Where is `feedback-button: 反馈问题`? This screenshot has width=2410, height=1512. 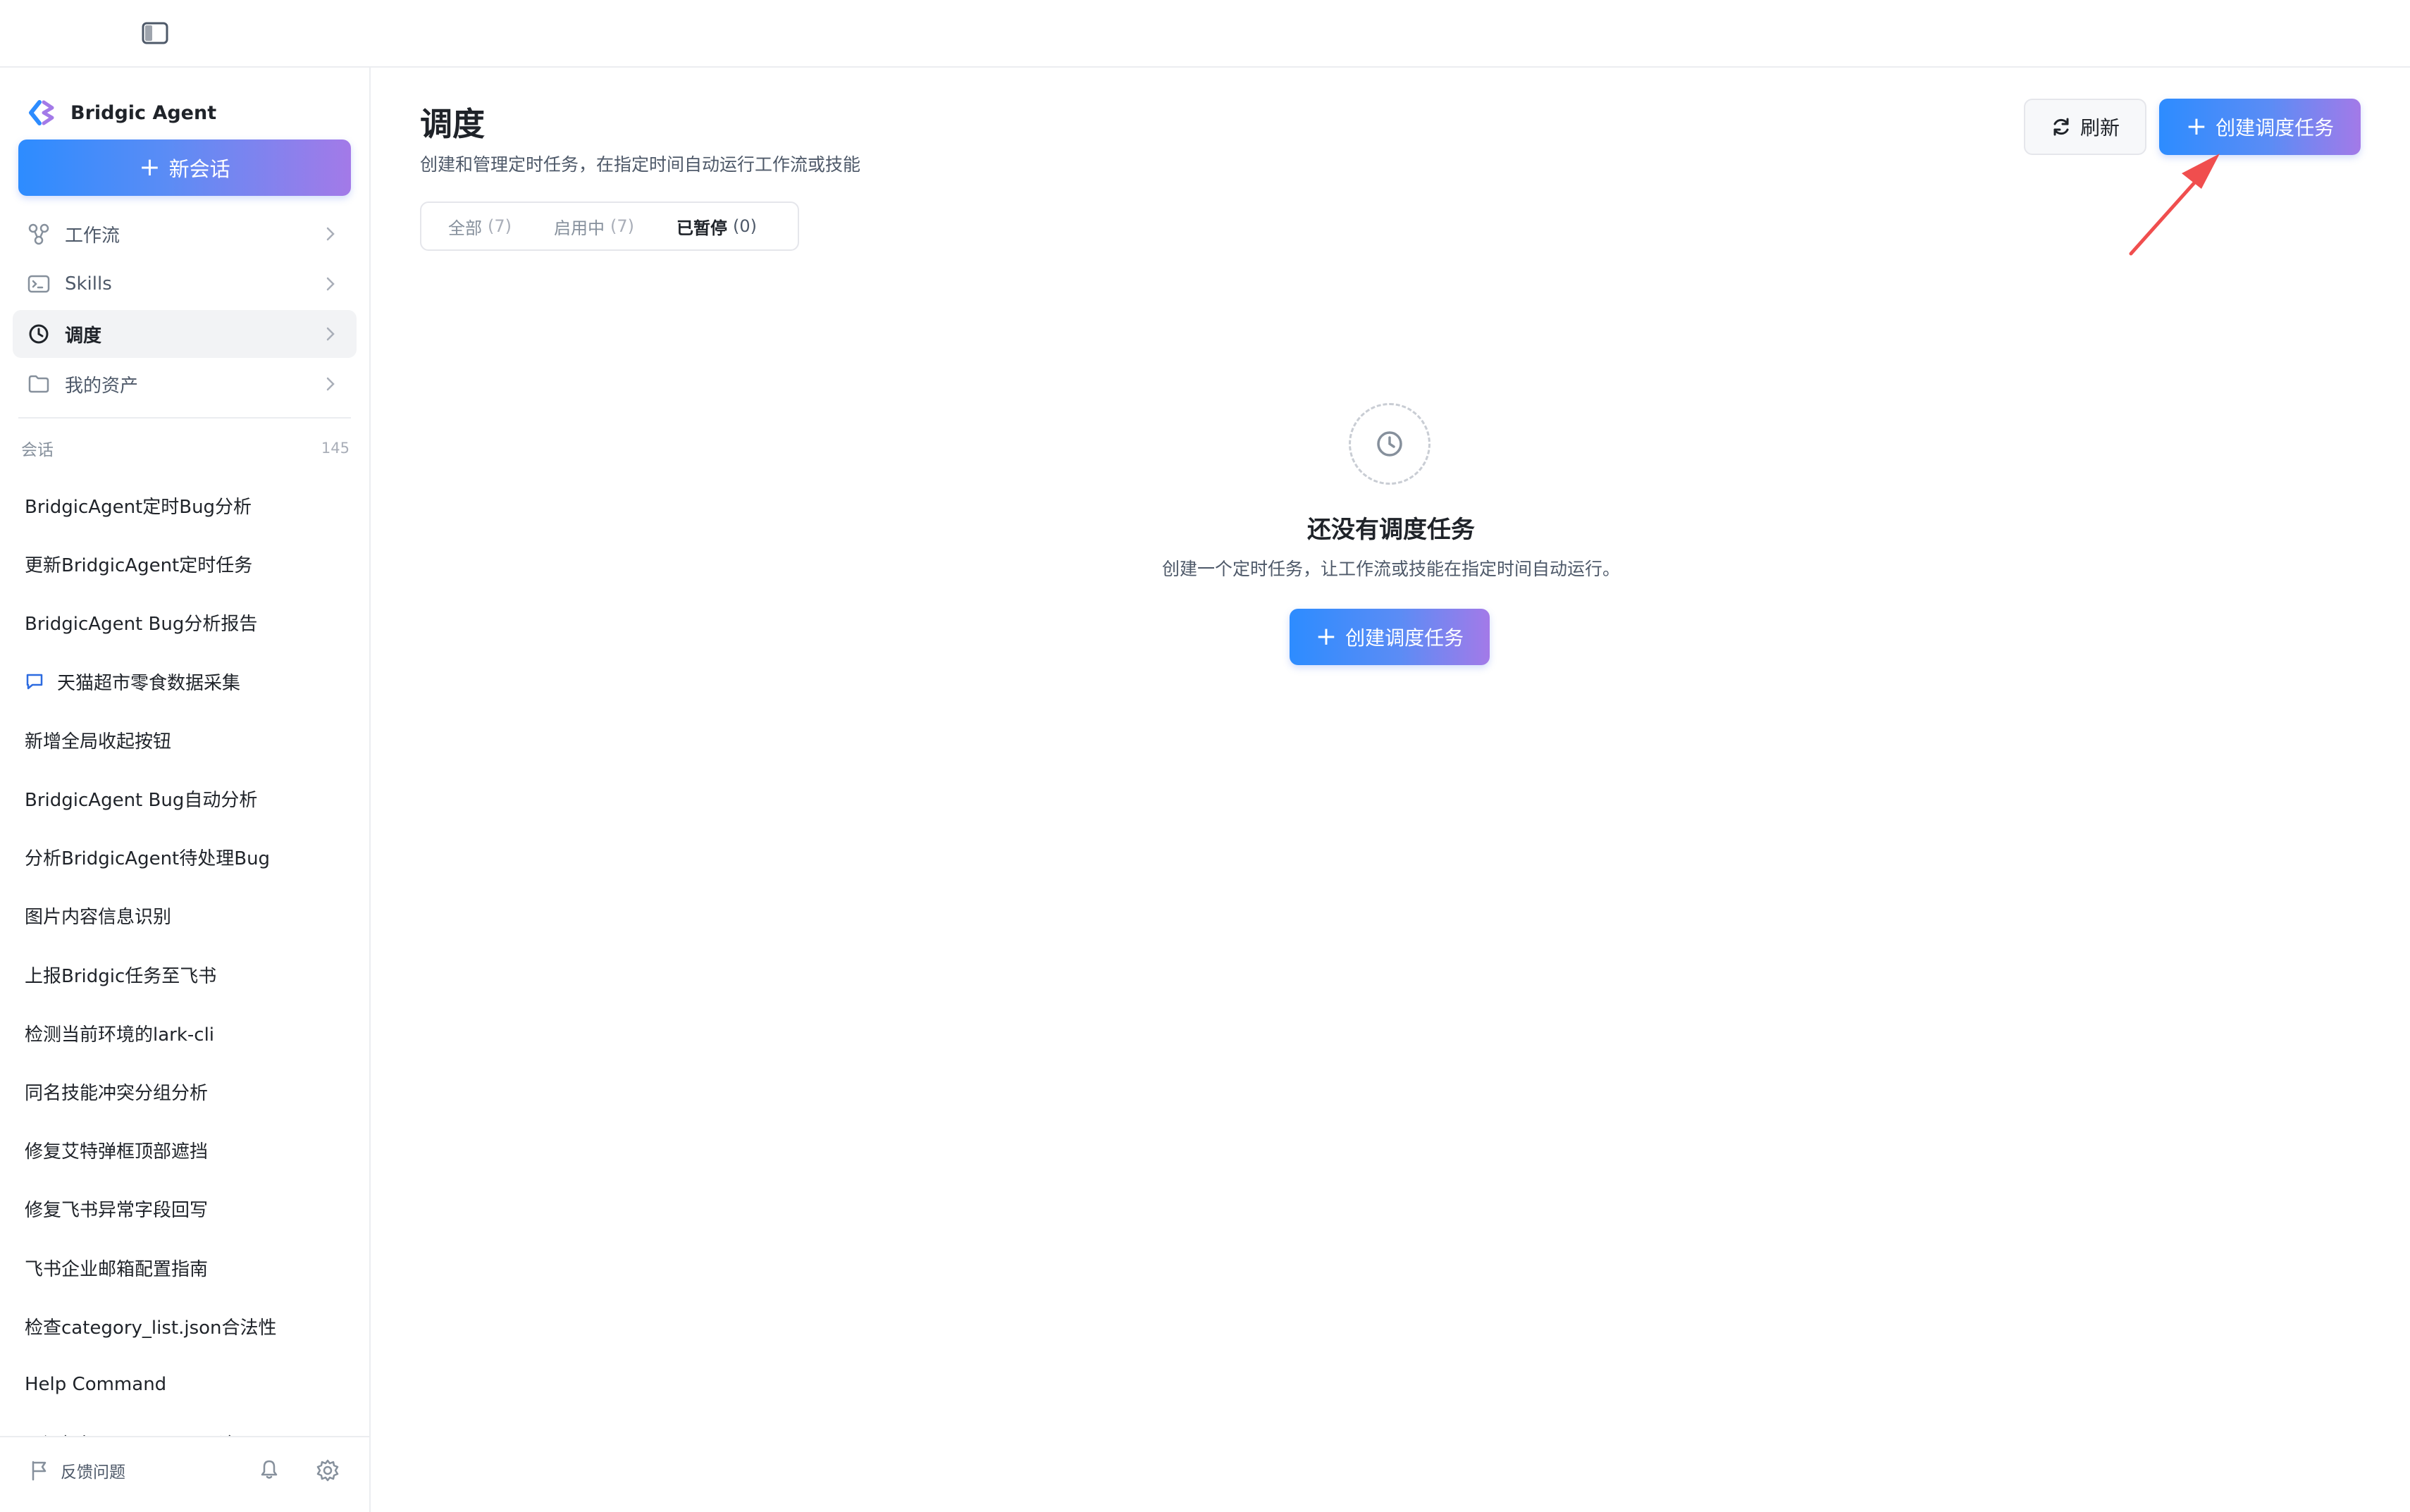 feedback-button: 反馈问题 is located at coordinates (77, 1470).